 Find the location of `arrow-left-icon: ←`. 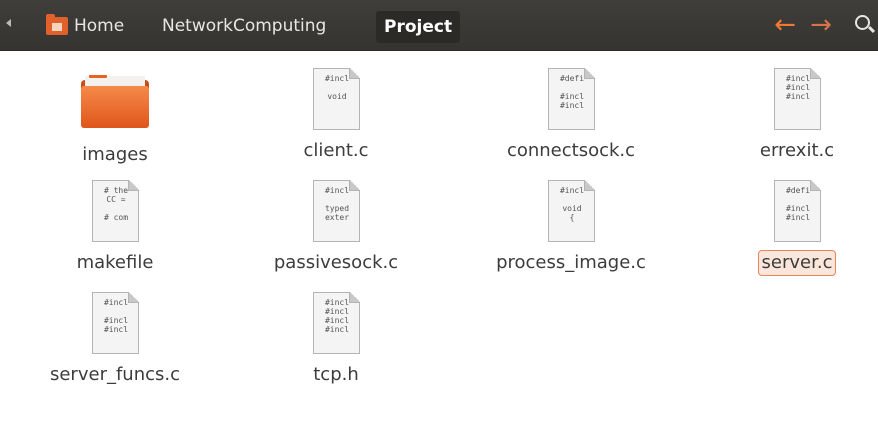

arrow-left-icon: ← is located at coordinates (785, 25).